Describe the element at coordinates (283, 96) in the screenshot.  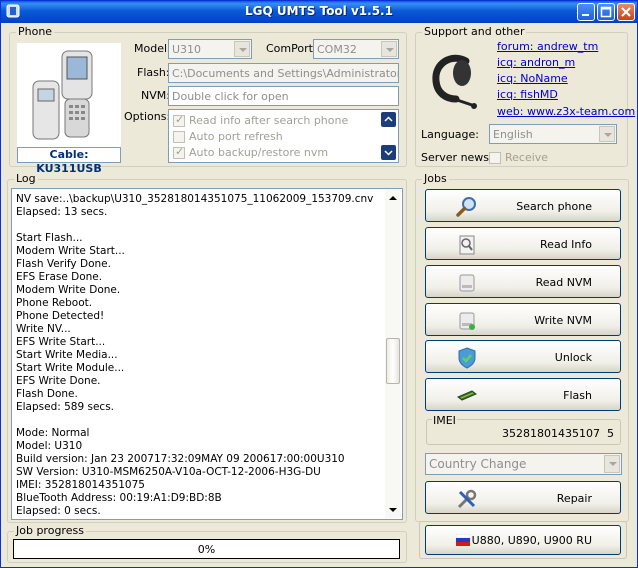
I see `nvm-field: Double click for open` at that location.